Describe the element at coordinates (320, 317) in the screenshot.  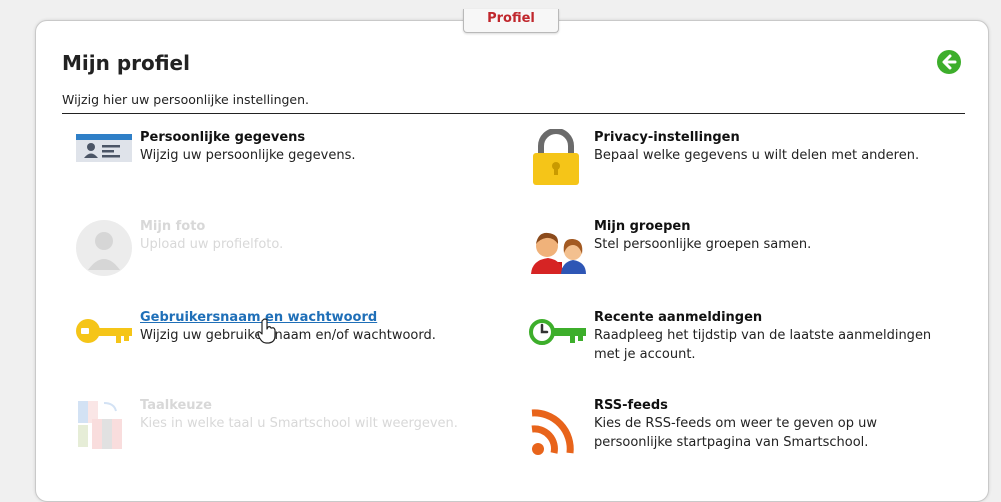
I see `item-title-link: Gebruikersnaam en wachtwoord` at that location.